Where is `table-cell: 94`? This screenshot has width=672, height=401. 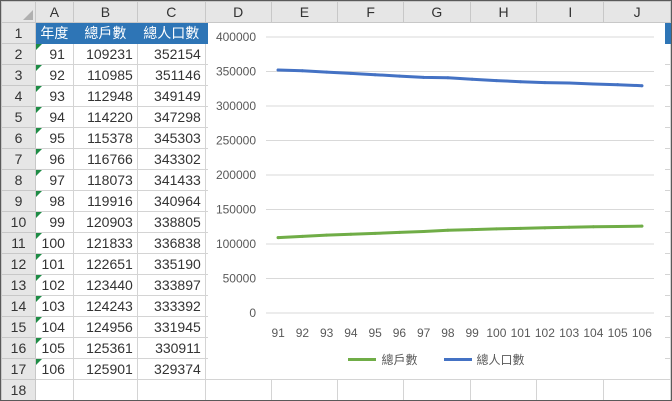
table-cell: 94 is located at coordinates (54, 117).